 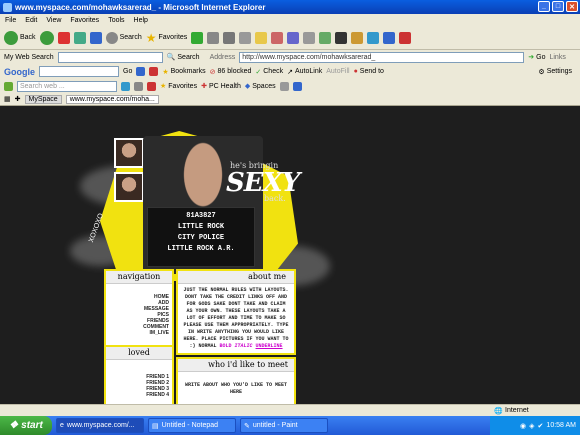 What do you see at coordinates (139, 353) in the screenshot?
I see `loved-title: loved` at bounding box center [139, 353].